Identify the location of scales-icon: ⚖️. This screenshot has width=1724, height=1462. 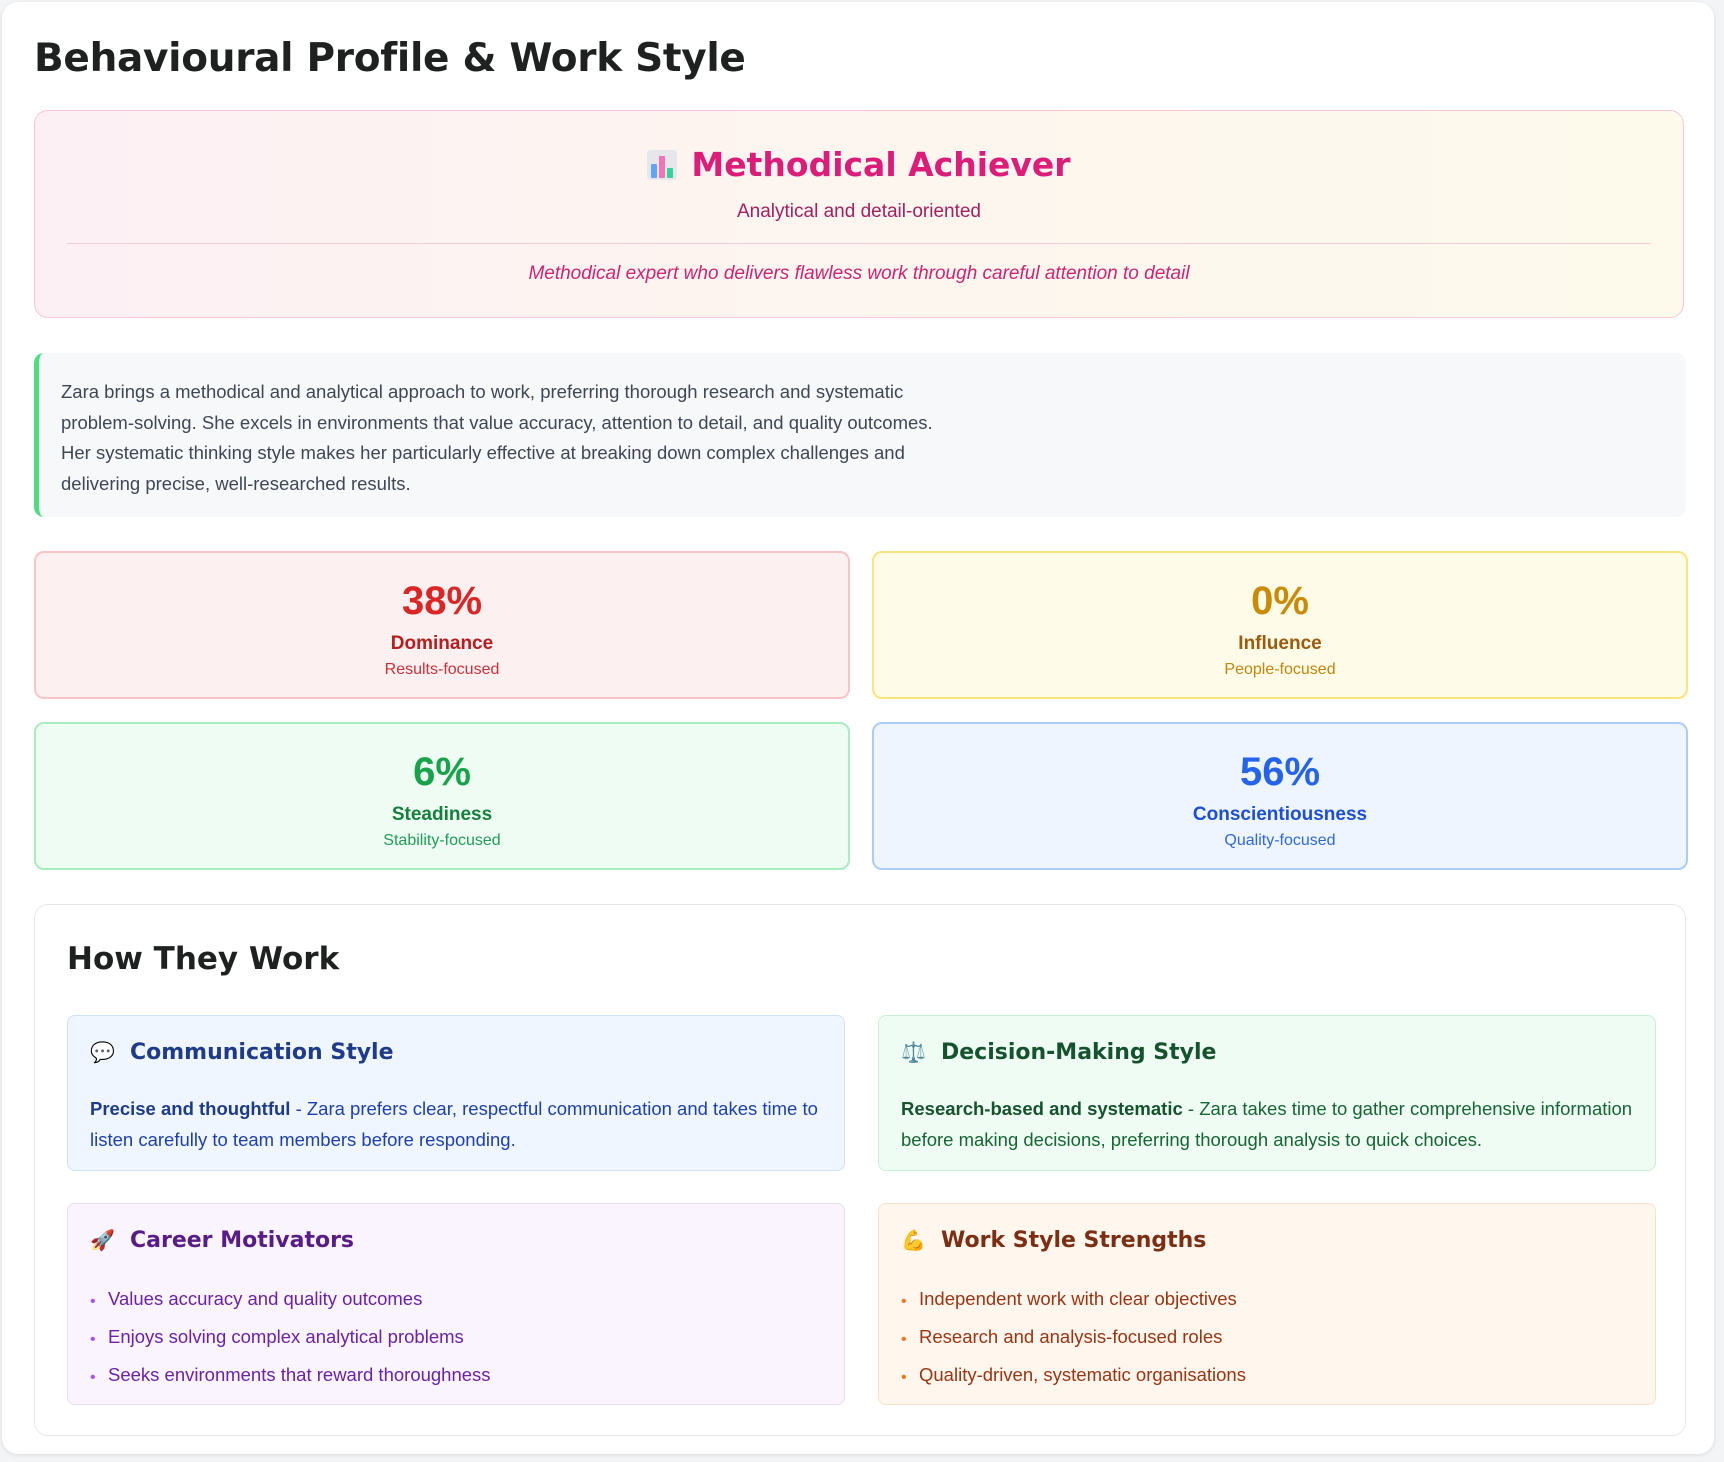
(913, 1053).